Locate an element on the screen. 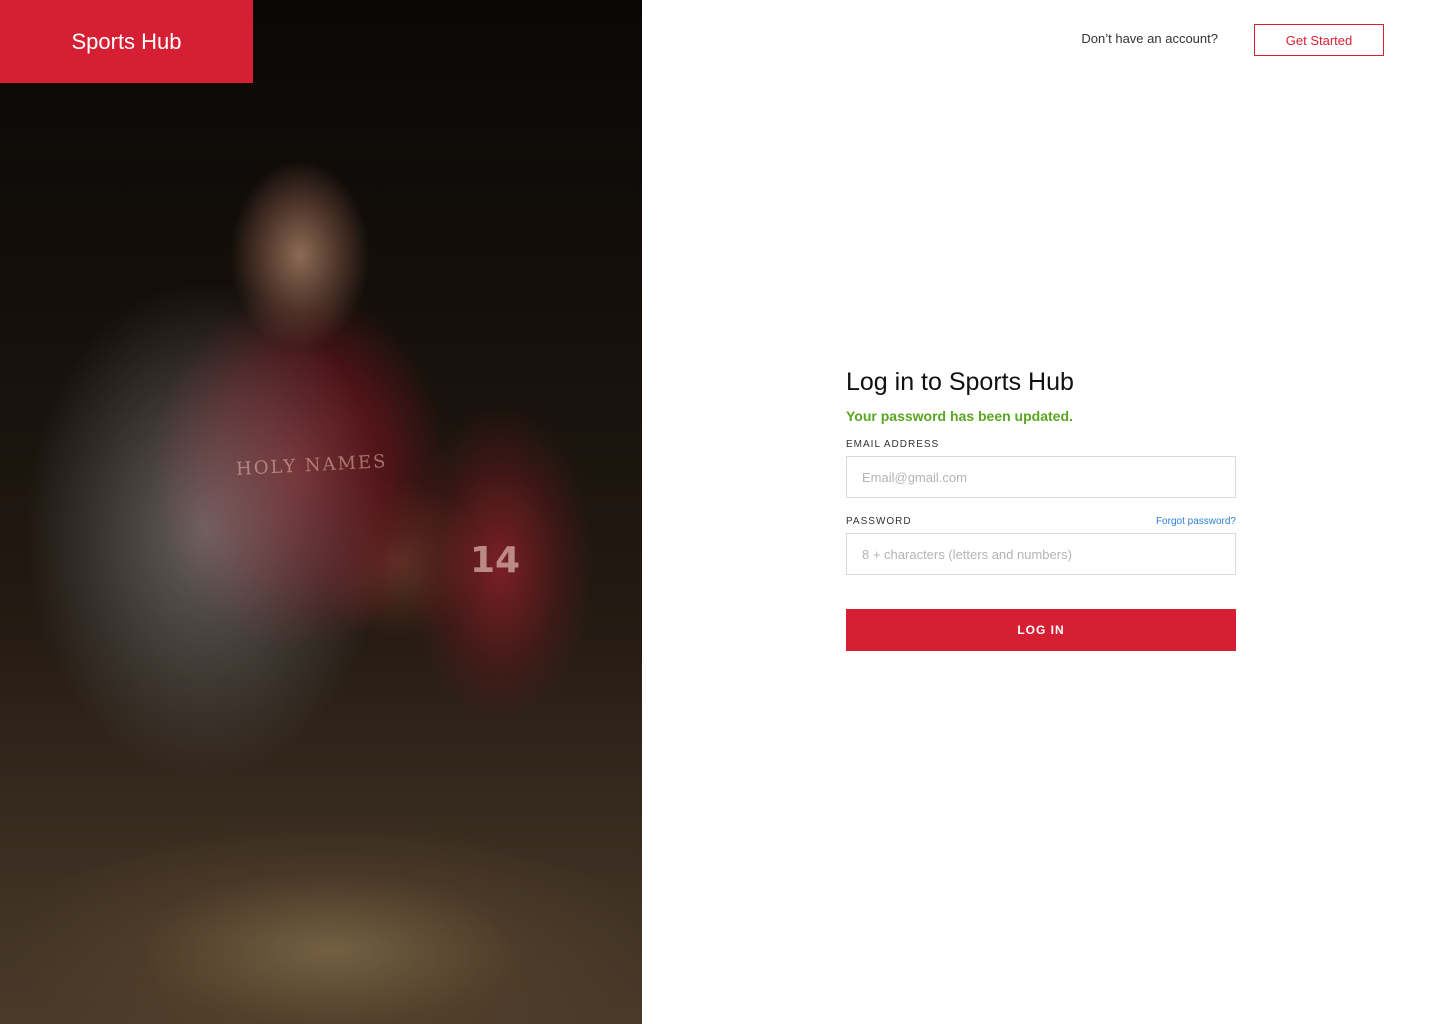  success-message: Your password has been updated. is located at coordinates (959, 416).